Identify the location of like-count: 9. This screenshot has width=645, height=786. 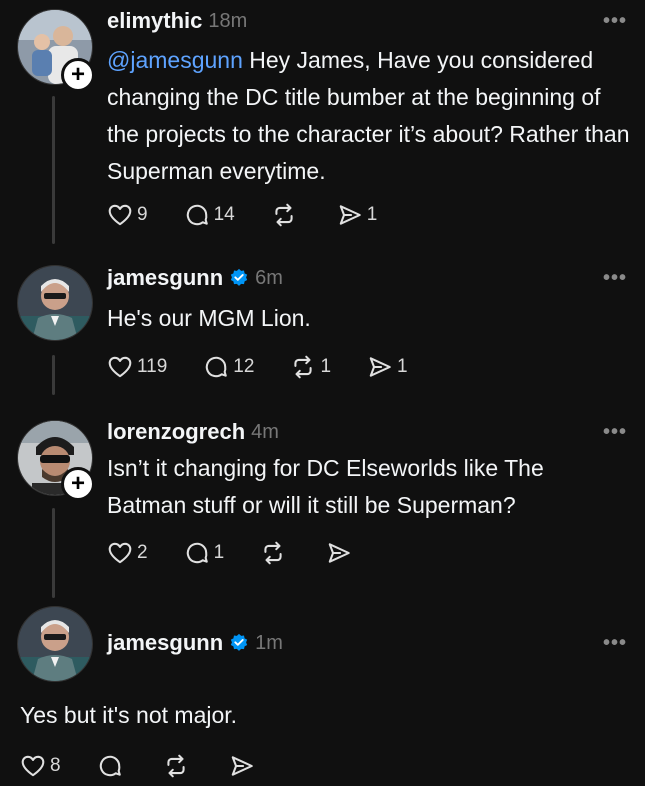
(142, 214).